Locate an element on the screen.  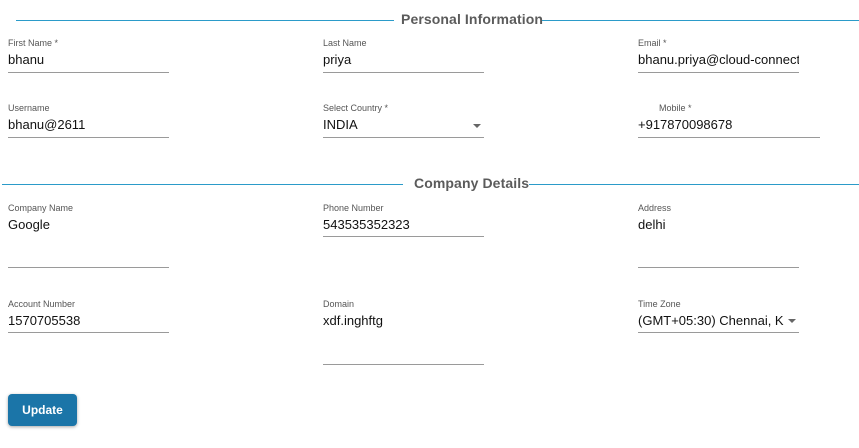
mobile-field: Mobile * +917870098678 is located at coordinates (729, 121).